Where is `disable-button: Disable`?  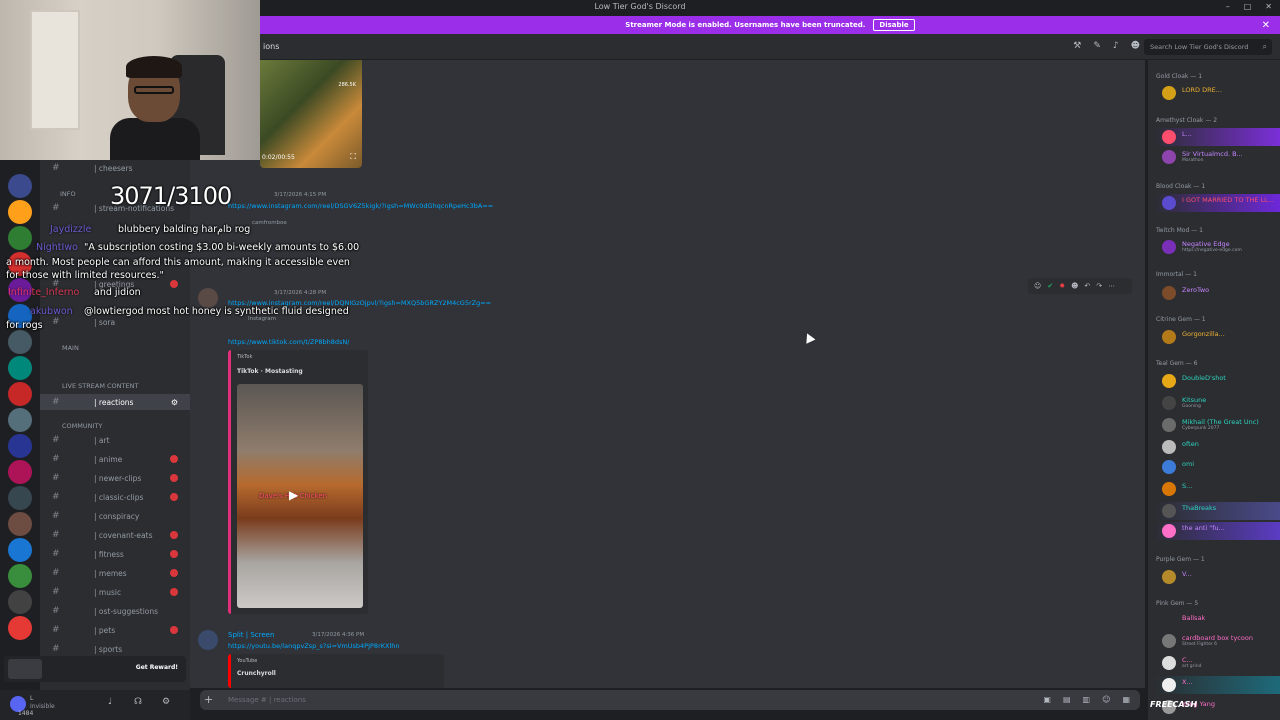 disable-button: Disable is located at coordinates (894, 25).